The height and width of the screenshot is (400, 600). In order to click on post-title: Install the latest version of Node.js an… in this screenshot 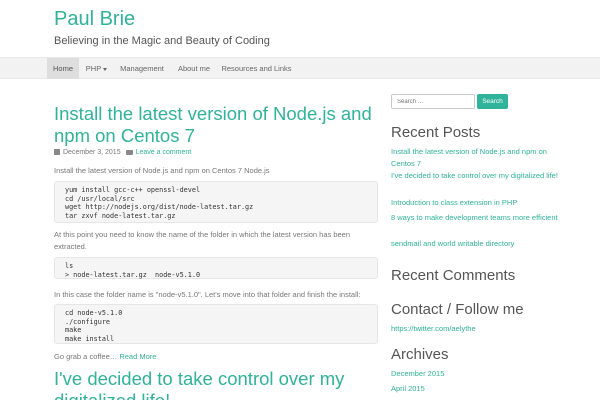, I will do `click(214, 125)`.